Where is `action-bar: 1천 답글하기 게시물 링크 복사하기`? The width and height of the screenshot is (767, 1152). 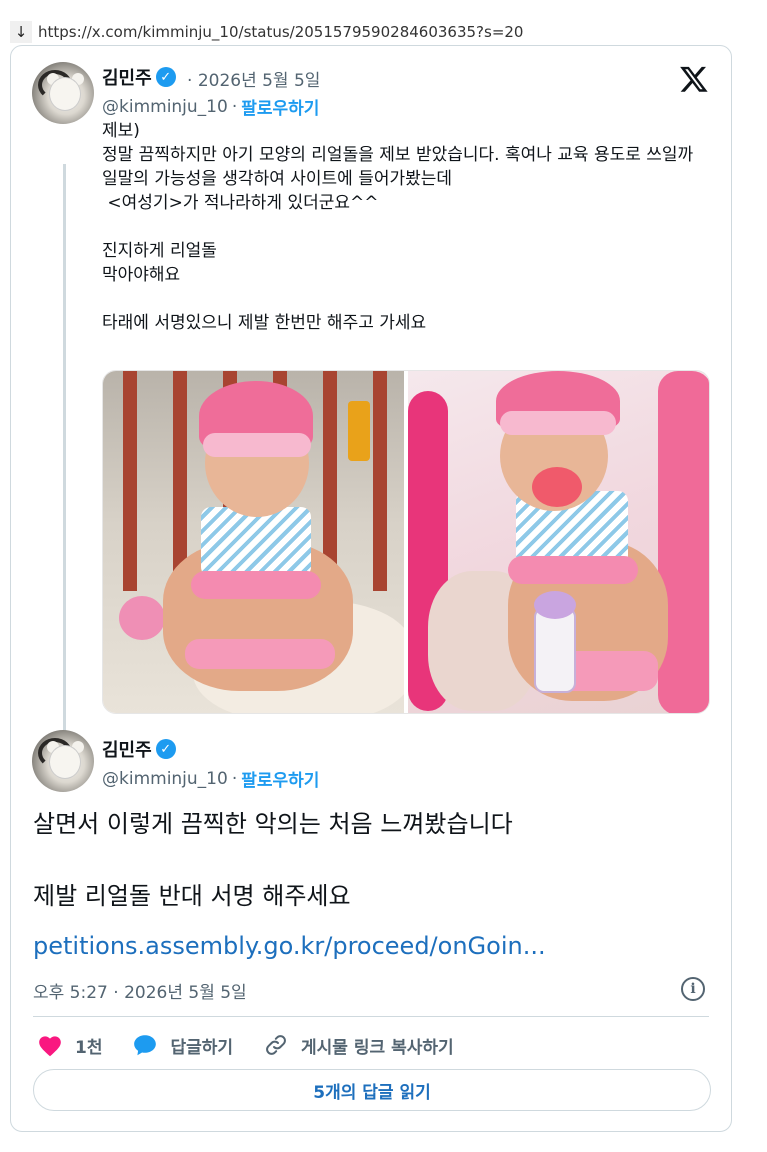 action-bar: 1천 답글하기 게시물 링크 복사하기 is located at coordinates (260, 1045).